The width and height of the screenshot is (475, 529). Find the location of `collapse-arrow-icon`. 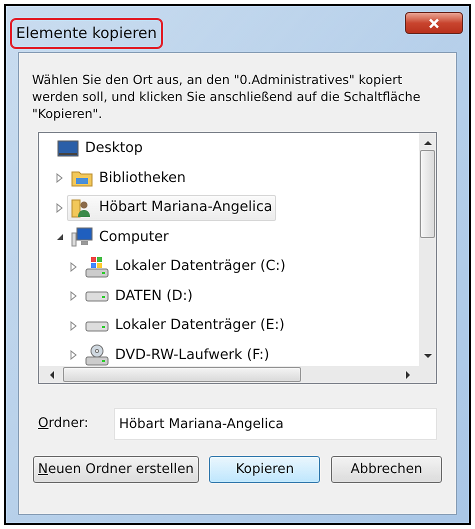

collapse-arrow-icon is located at coordinates (60, 237).